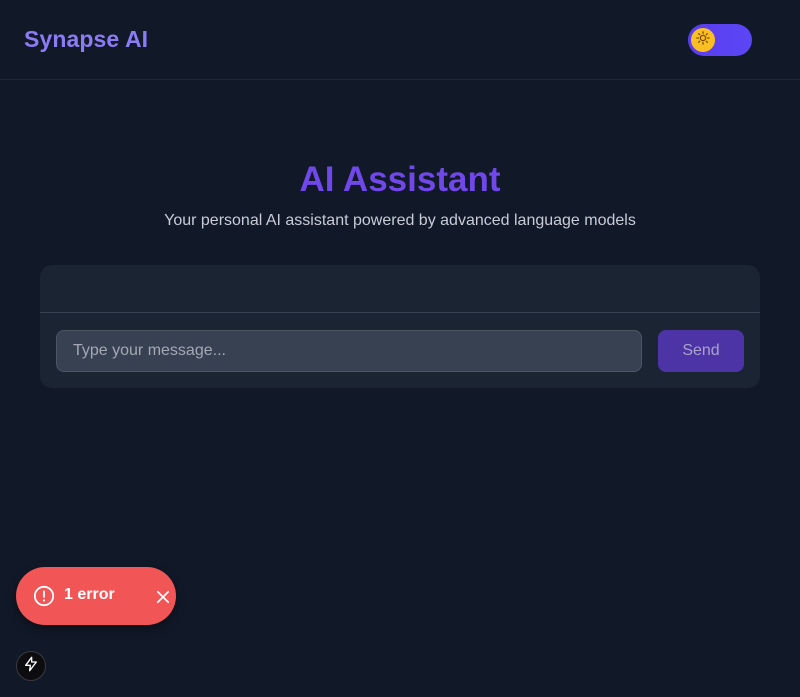 The image size is (800, 697). Describe the element at coordinates (701, 351) in the screenshot. I see `send-button: Send` at that location.